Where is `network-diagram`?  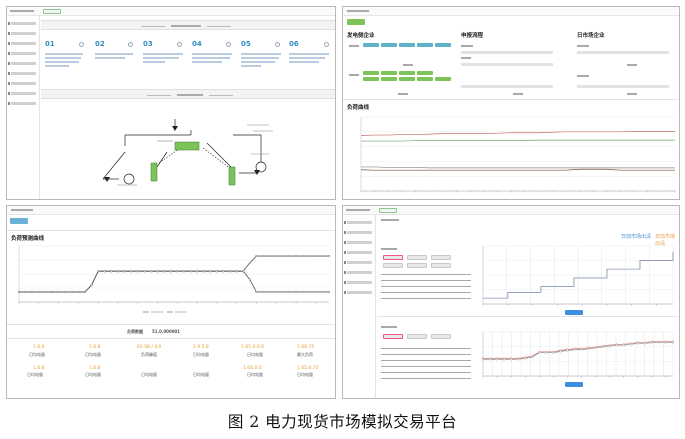
network-diagram is located at coordinates (187, 152).